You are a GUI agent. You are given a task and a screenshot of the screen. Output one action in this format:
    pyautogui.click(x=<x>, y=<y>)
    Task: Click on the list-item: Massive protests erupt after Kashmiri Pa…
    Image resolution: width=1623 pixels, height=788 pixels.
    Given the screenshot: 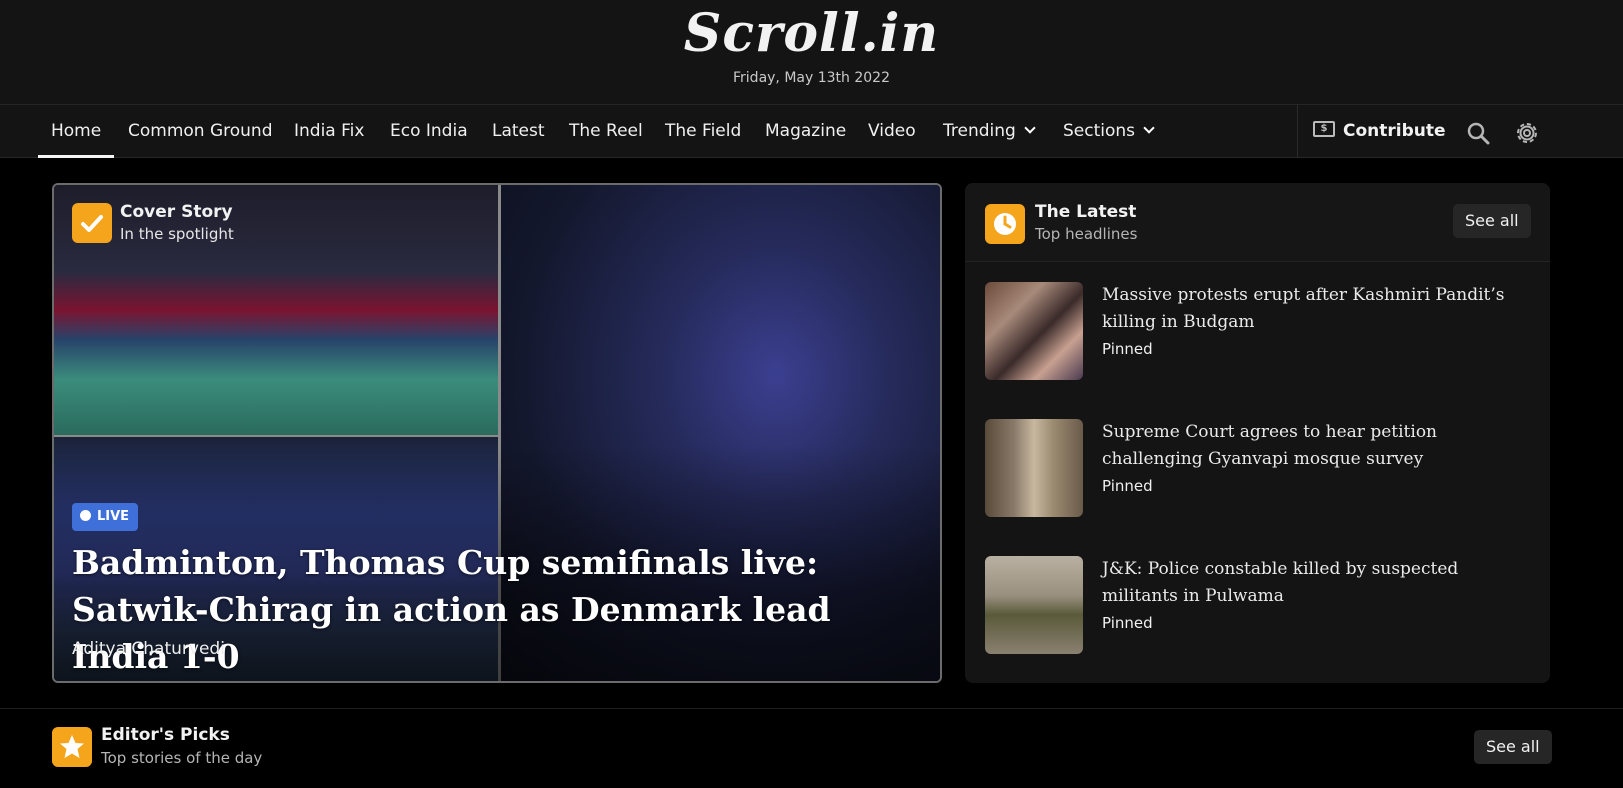 What is the action you would take?
    pyautogui.click(x=1257, y=331)
    